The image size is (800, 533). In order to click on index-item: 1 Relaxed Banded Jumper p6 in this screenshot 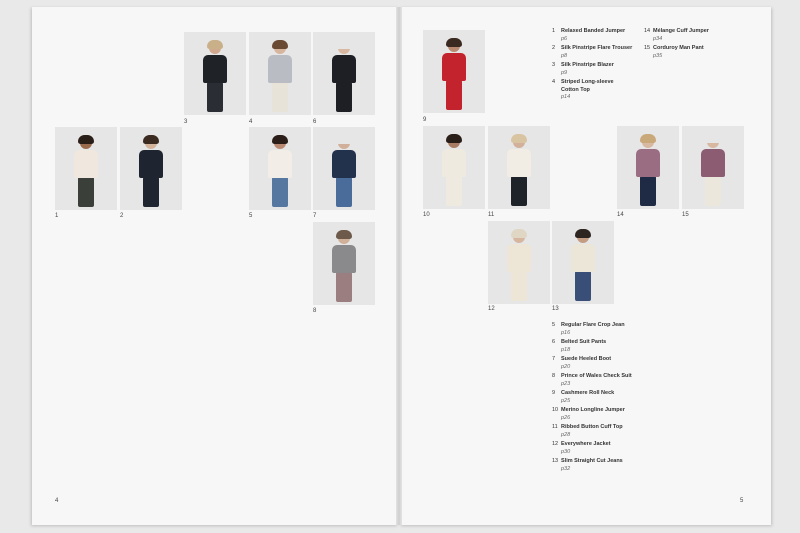, I will do `click(597, 35)`.